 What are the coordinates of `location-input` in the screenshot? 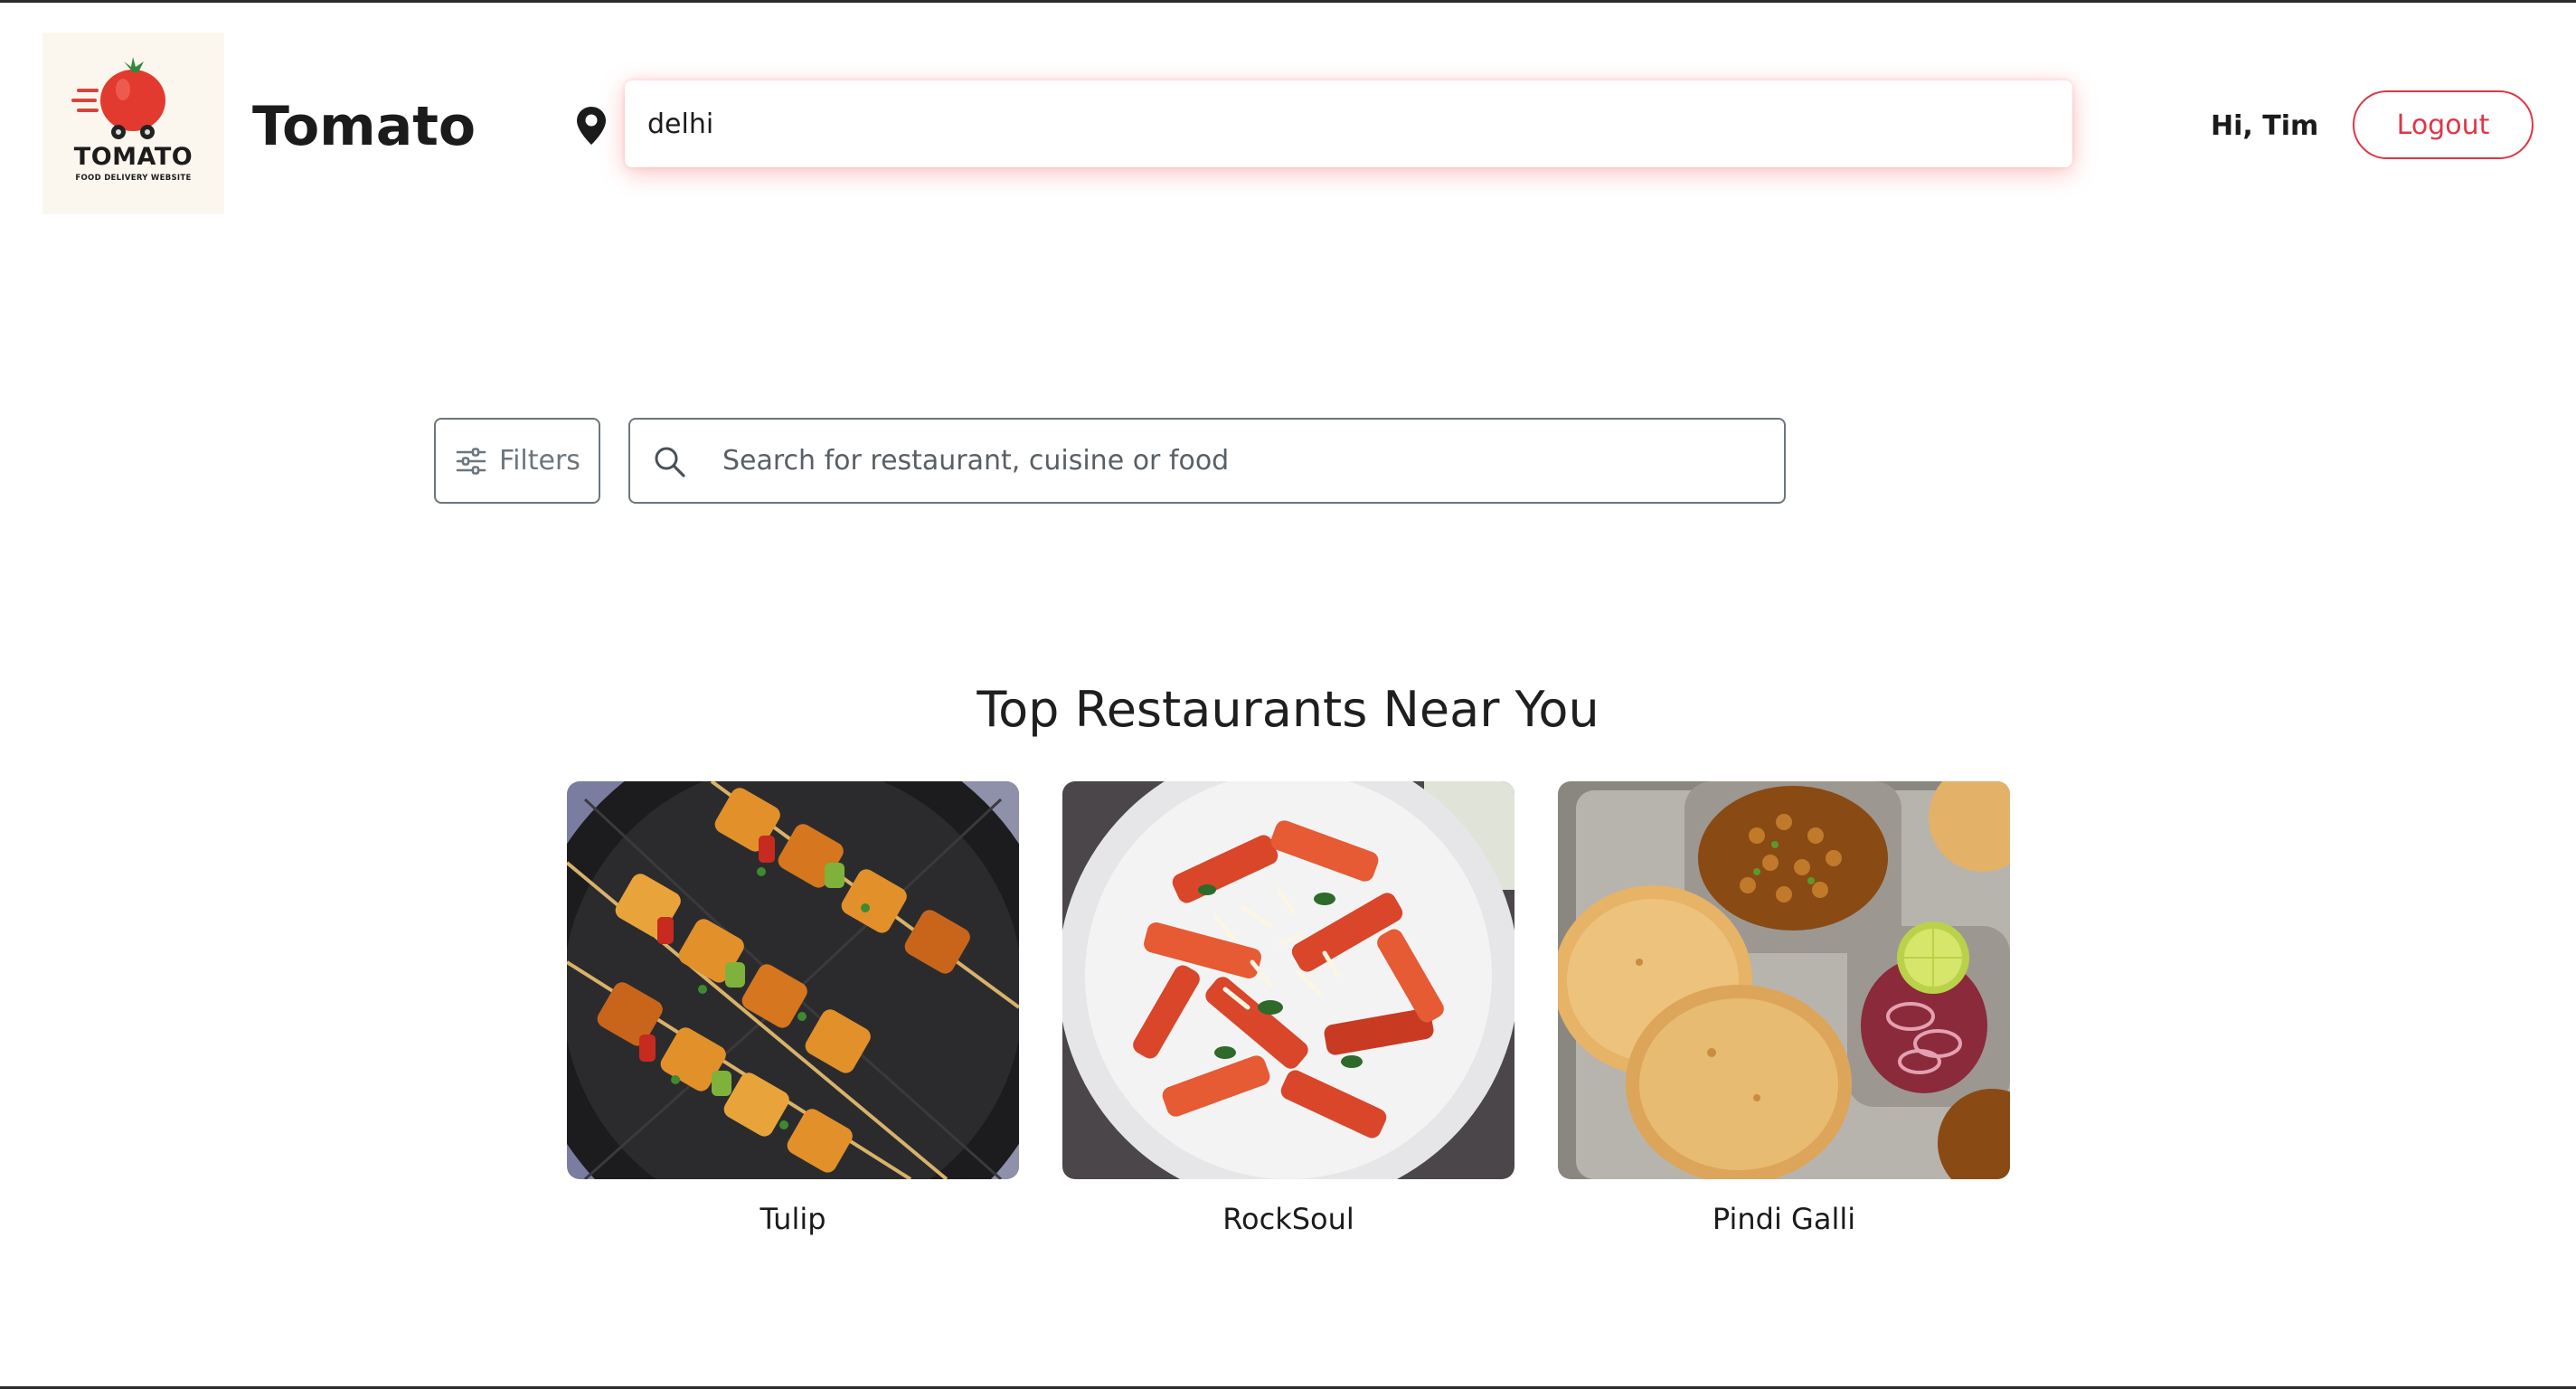 It's located at (1348, 123).